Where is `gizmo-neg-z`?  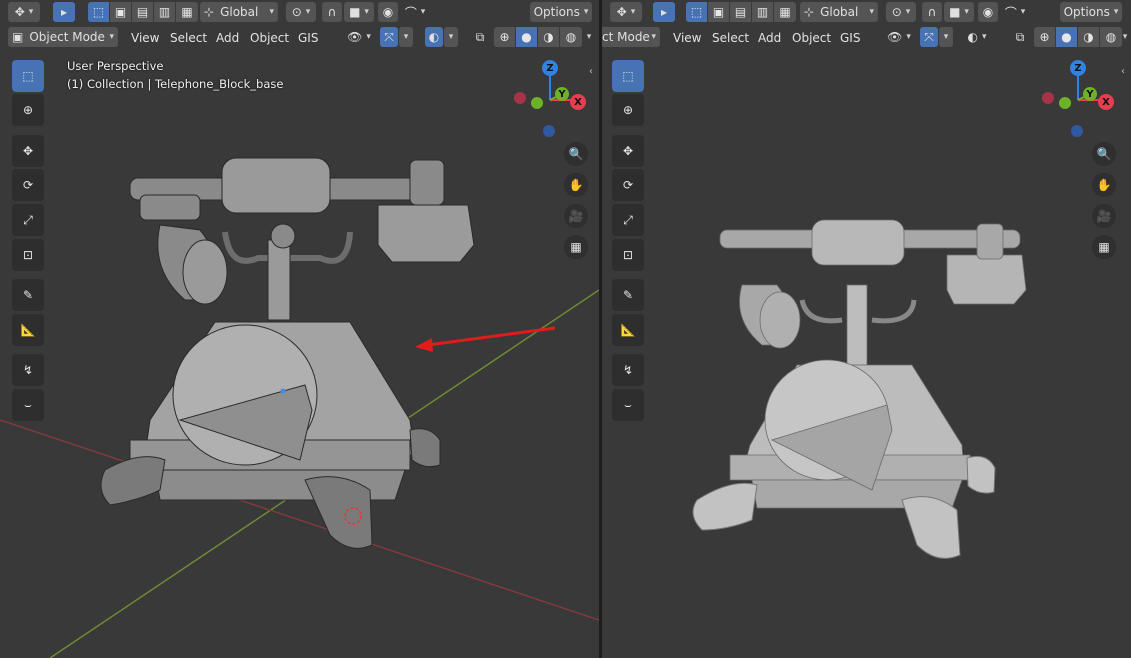 gizmo-neg-z is located at coordinates (549, 131).